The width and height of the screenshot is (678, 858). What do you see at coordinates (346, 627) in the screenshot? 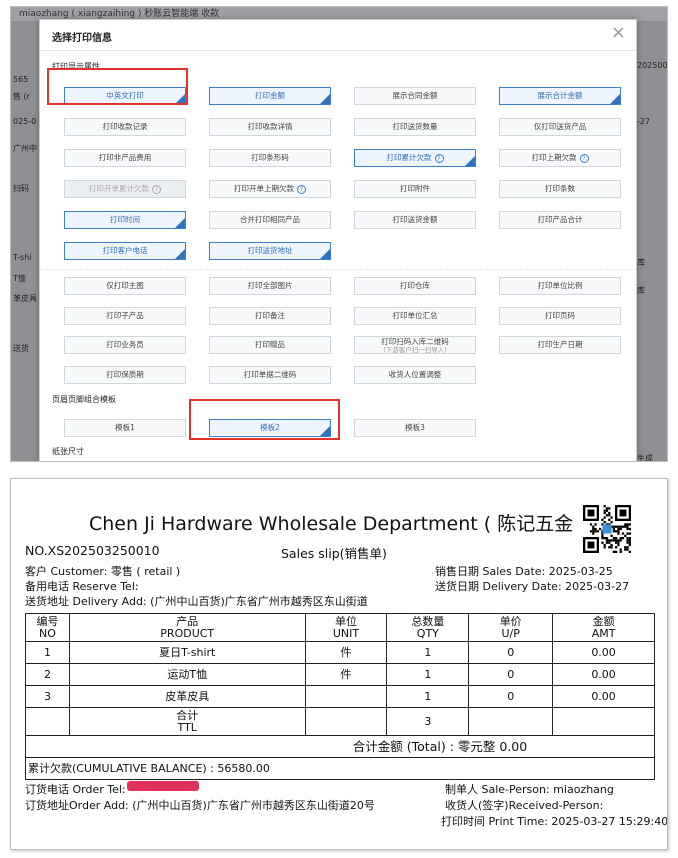
I see `header-cell: 单位 UNIT` at bounding box center [346, 627].